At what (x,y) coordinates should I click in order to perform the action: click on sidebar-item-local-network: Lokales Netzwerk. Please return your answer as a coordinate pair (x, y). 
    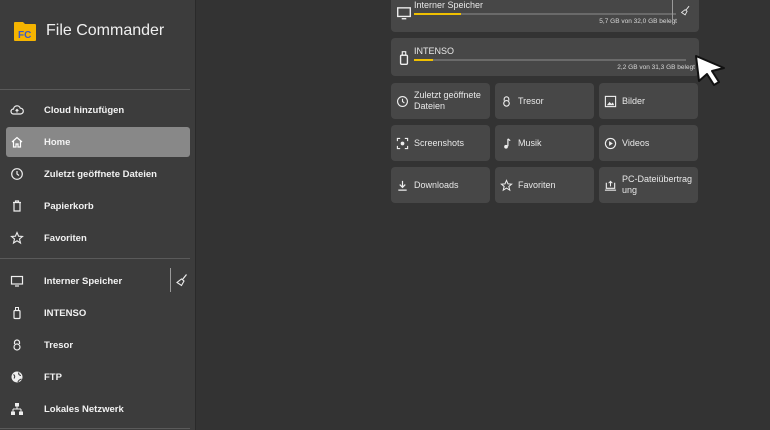
    Looking at the image, I should click on (98, 409).